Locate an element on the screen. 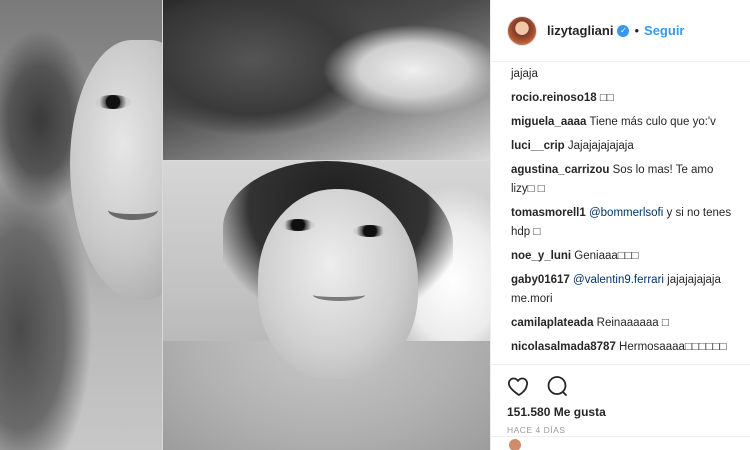 This screenshot has height=450, width=750. comment-item: nicolasalmada8787 Hermosaaaa□□□□□□ is located at coordinates (624, 347).